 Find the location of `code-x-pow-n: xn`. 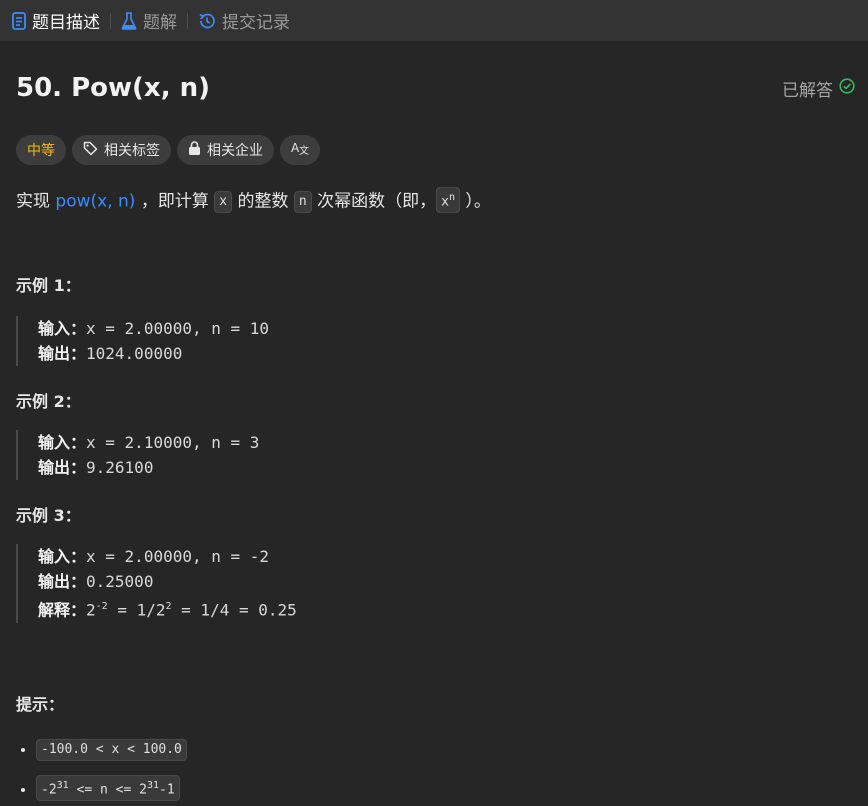

code-x-pow-n: xn is located at coordinates (448, 200).